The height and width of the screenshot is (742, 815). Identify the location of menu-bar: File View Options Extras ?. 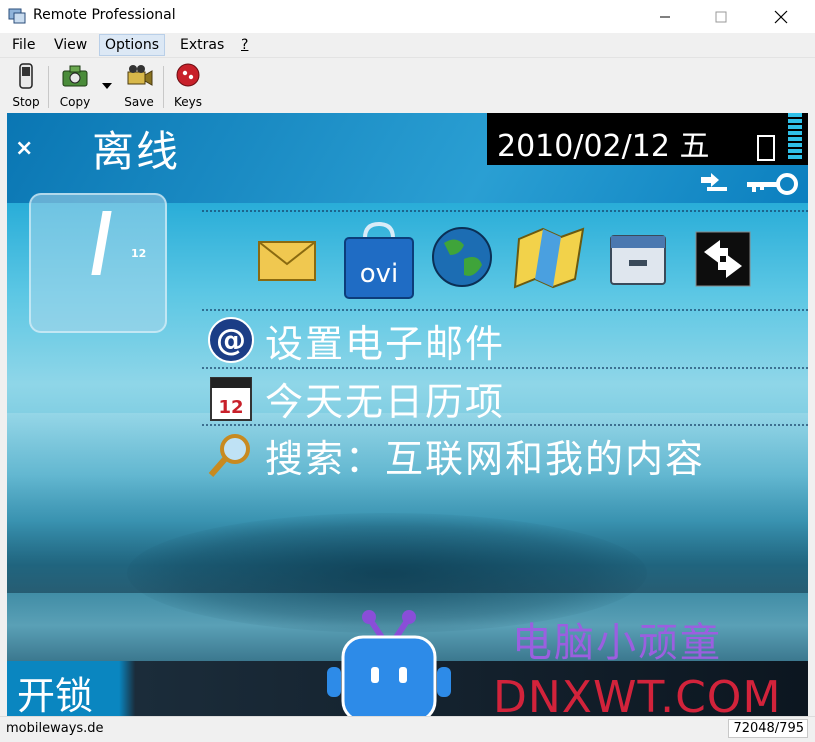
(407, 45).